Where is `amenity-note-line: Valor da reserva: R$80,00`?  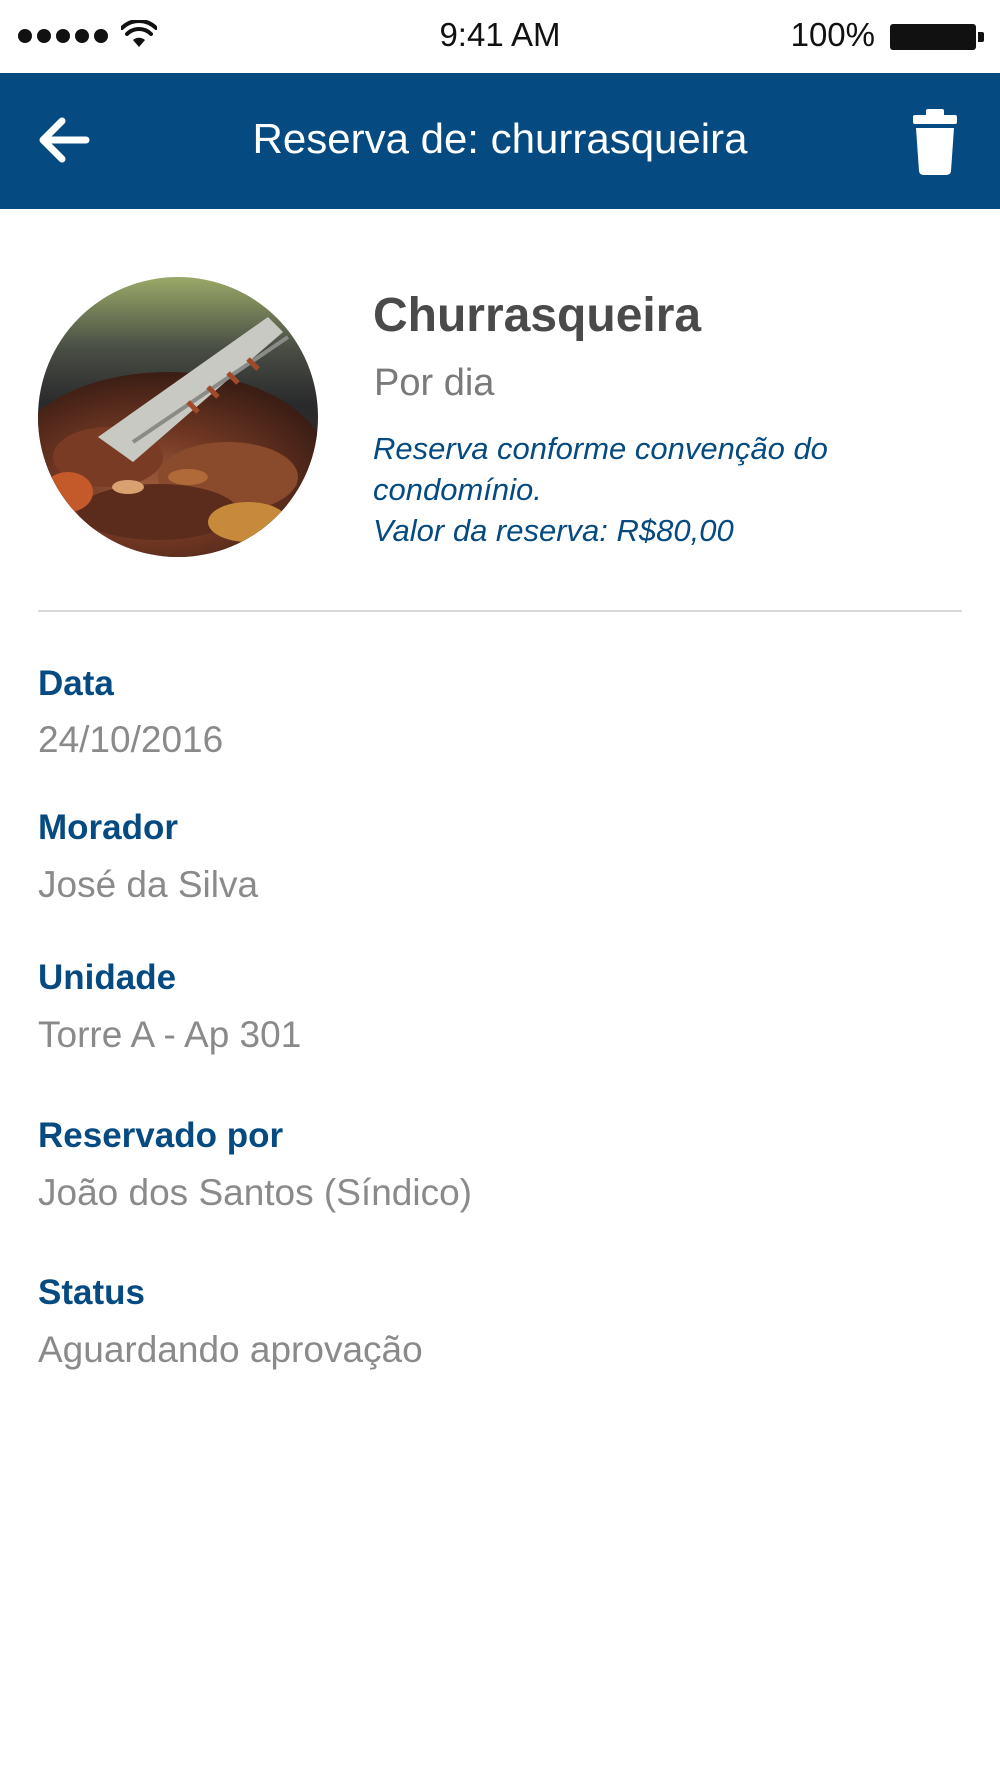 amenity-note-line: Valor da reserva: R$80,00 is located at coordinates (553, 530).